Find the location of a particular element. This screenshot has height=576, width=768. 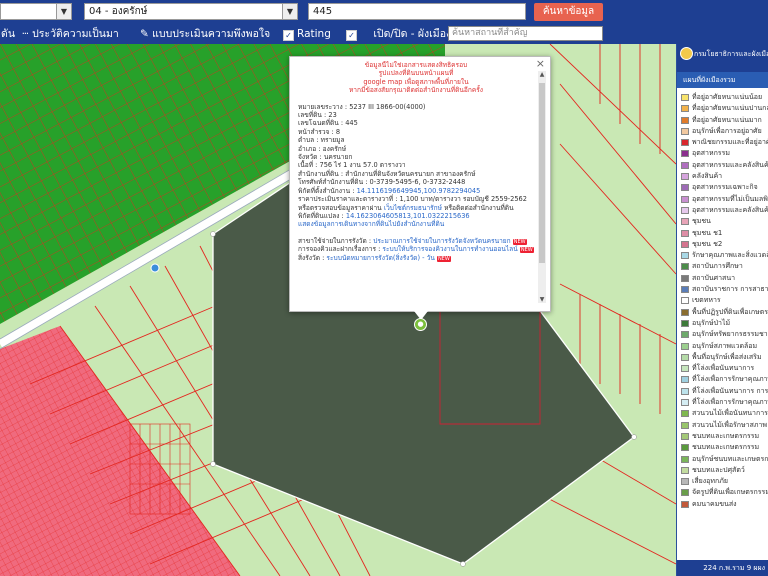

legend-item: อนุรักษ์ป่าไม้ is located at coordinates (722, 323).